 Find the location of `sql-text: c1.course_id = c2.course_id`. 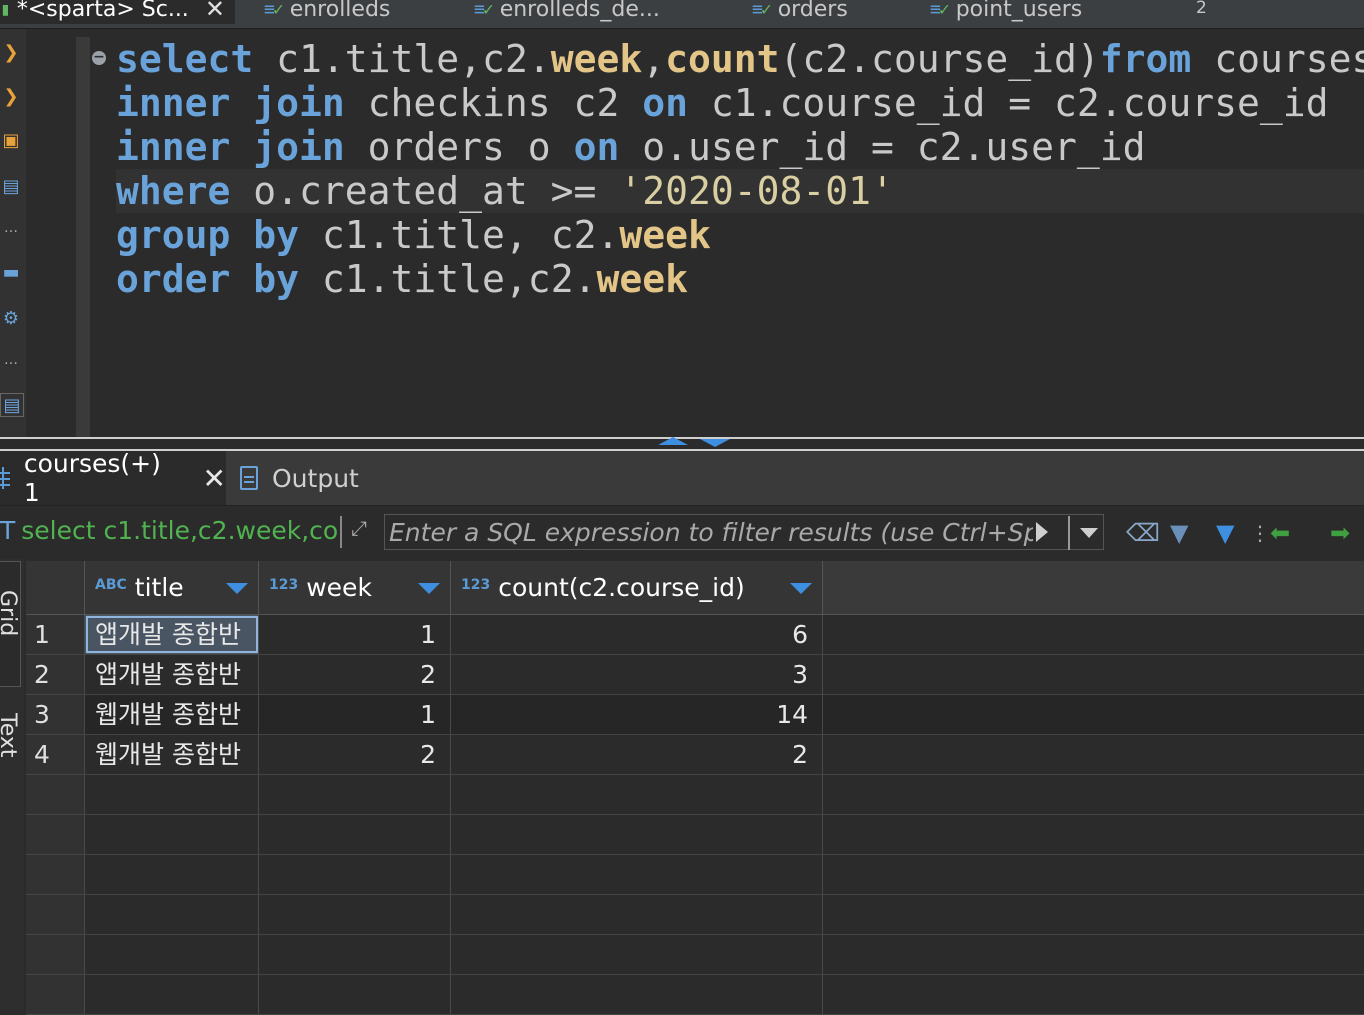

sql-text: c1.course_id = c2.course_id is located at coordinates (1008, 103).